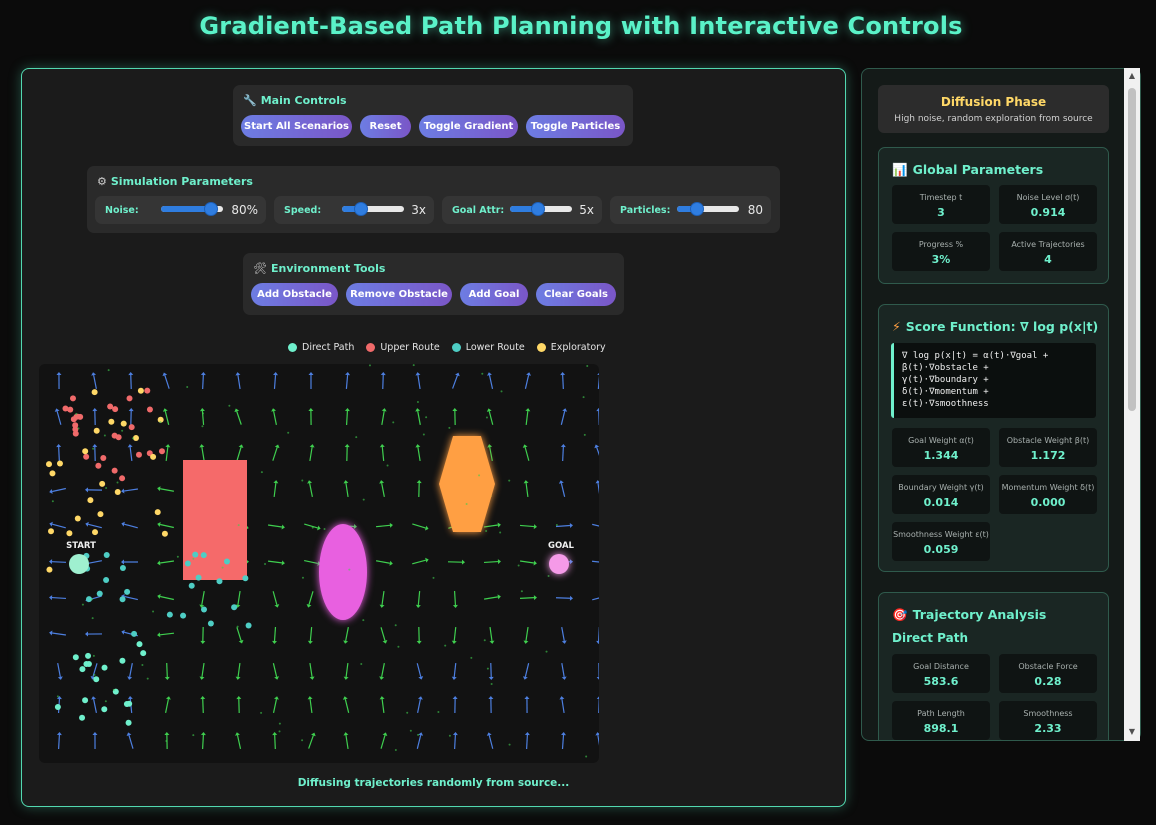 The image size is (1156, 825). What do you see at coordinates (468, 126) in the screenshot?
I see `toggle-gradient-button: Toggle Gradient` at bounding box center [468, 126].